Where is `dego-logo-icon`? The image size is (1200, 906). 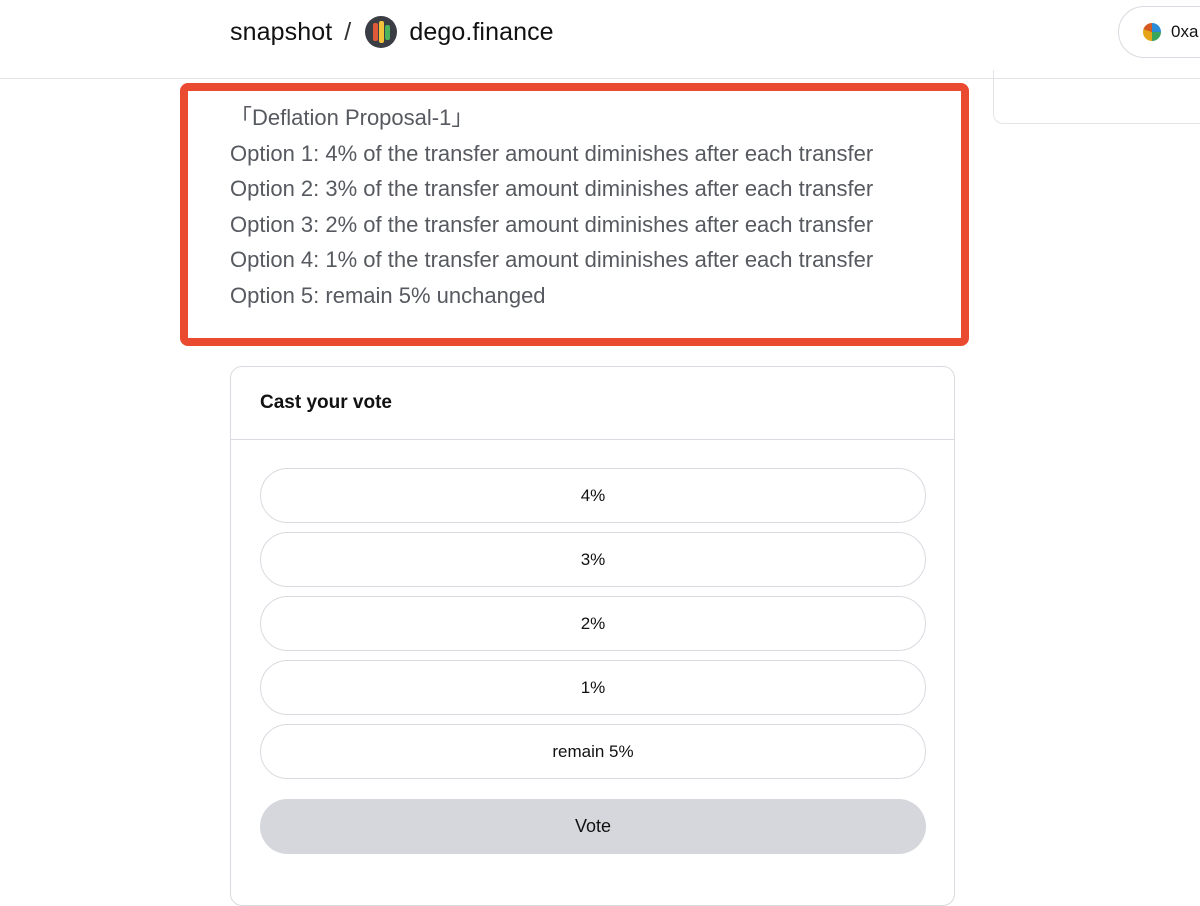 dego-logo-icon is located at coordinates (381, 32).